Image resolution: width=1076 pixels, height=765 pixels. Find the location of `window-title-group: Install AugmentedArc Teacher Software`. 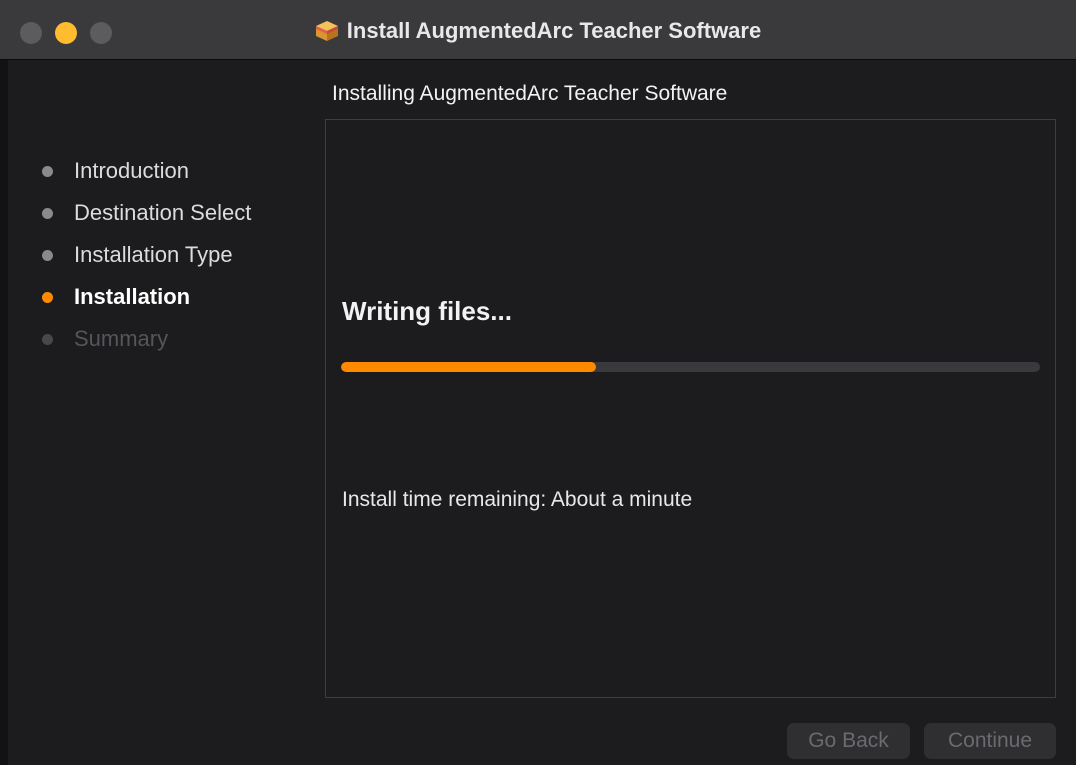

window-title-group: Install AugmentedArc Teacher Software is located at coordinates (538, 33).